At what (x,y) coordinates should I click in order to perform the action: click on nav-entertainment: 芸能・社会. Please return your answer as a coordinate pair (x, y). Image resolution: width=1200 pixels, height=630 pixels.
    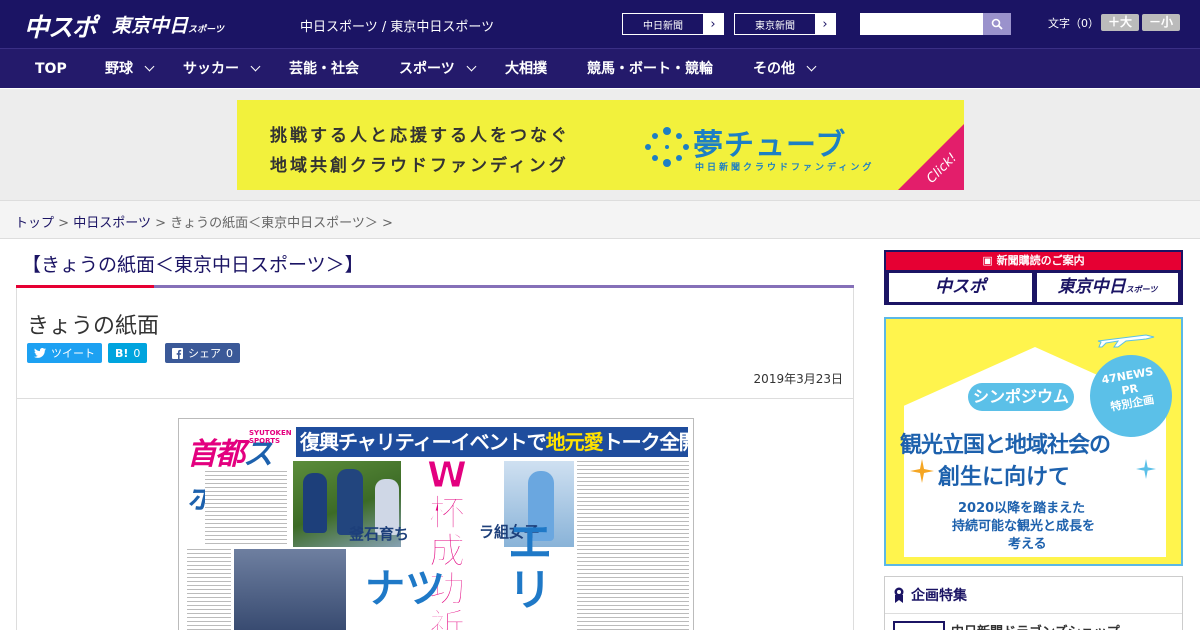
    Looking at the image, I should click on (324, 69).